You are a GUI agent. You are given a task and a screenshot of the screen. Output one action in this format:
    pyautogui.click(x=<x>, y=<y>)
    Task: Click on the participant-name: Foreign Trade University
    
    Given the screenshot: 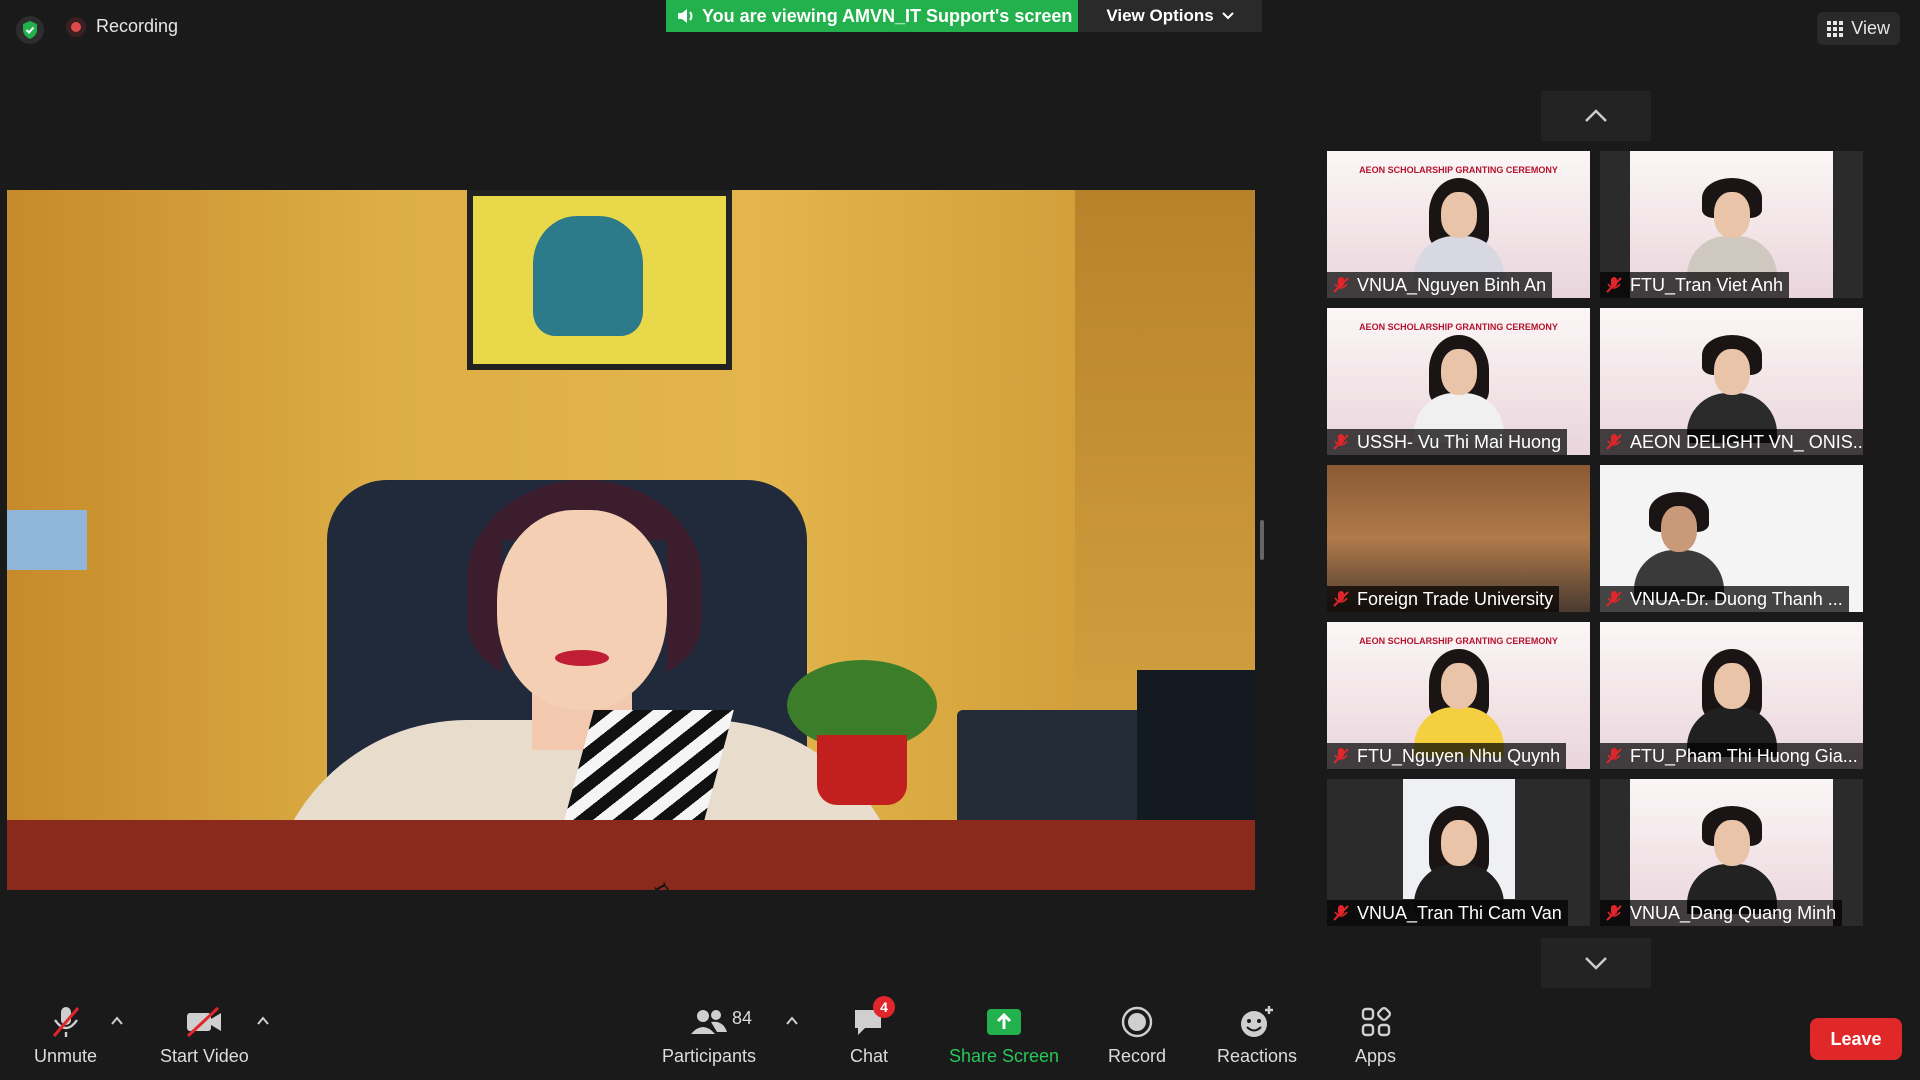 What is the action you would take?
    pyautogui.click(x=1455, y=598)
    